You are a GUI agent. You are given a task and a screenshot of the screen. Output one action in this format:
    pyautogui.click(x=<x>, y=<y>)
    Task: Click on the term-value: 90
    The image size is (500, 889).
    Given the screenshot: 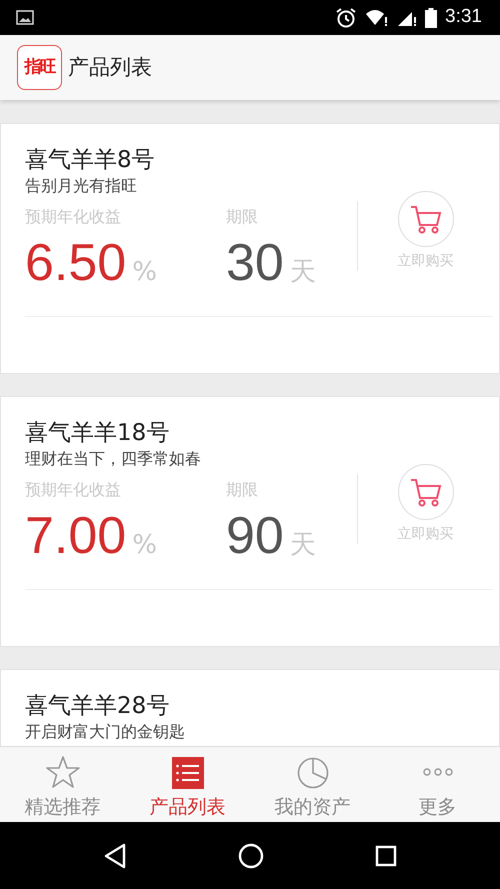 What is the action you would take?
    pyautogui.click(x=255, y=536)
    